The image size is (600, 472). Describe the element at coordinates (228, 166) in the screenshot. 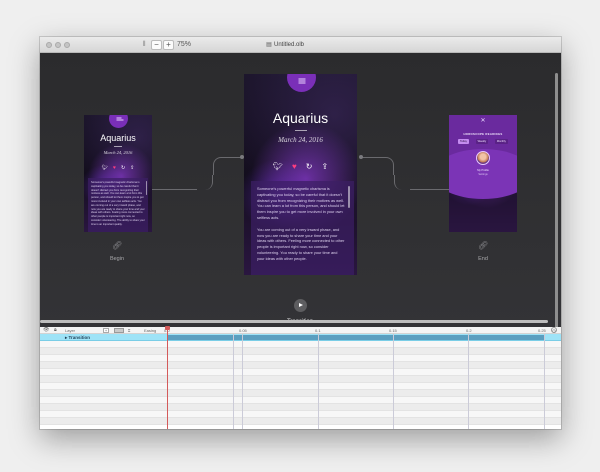

I see `begin-connector-rise` at that location.